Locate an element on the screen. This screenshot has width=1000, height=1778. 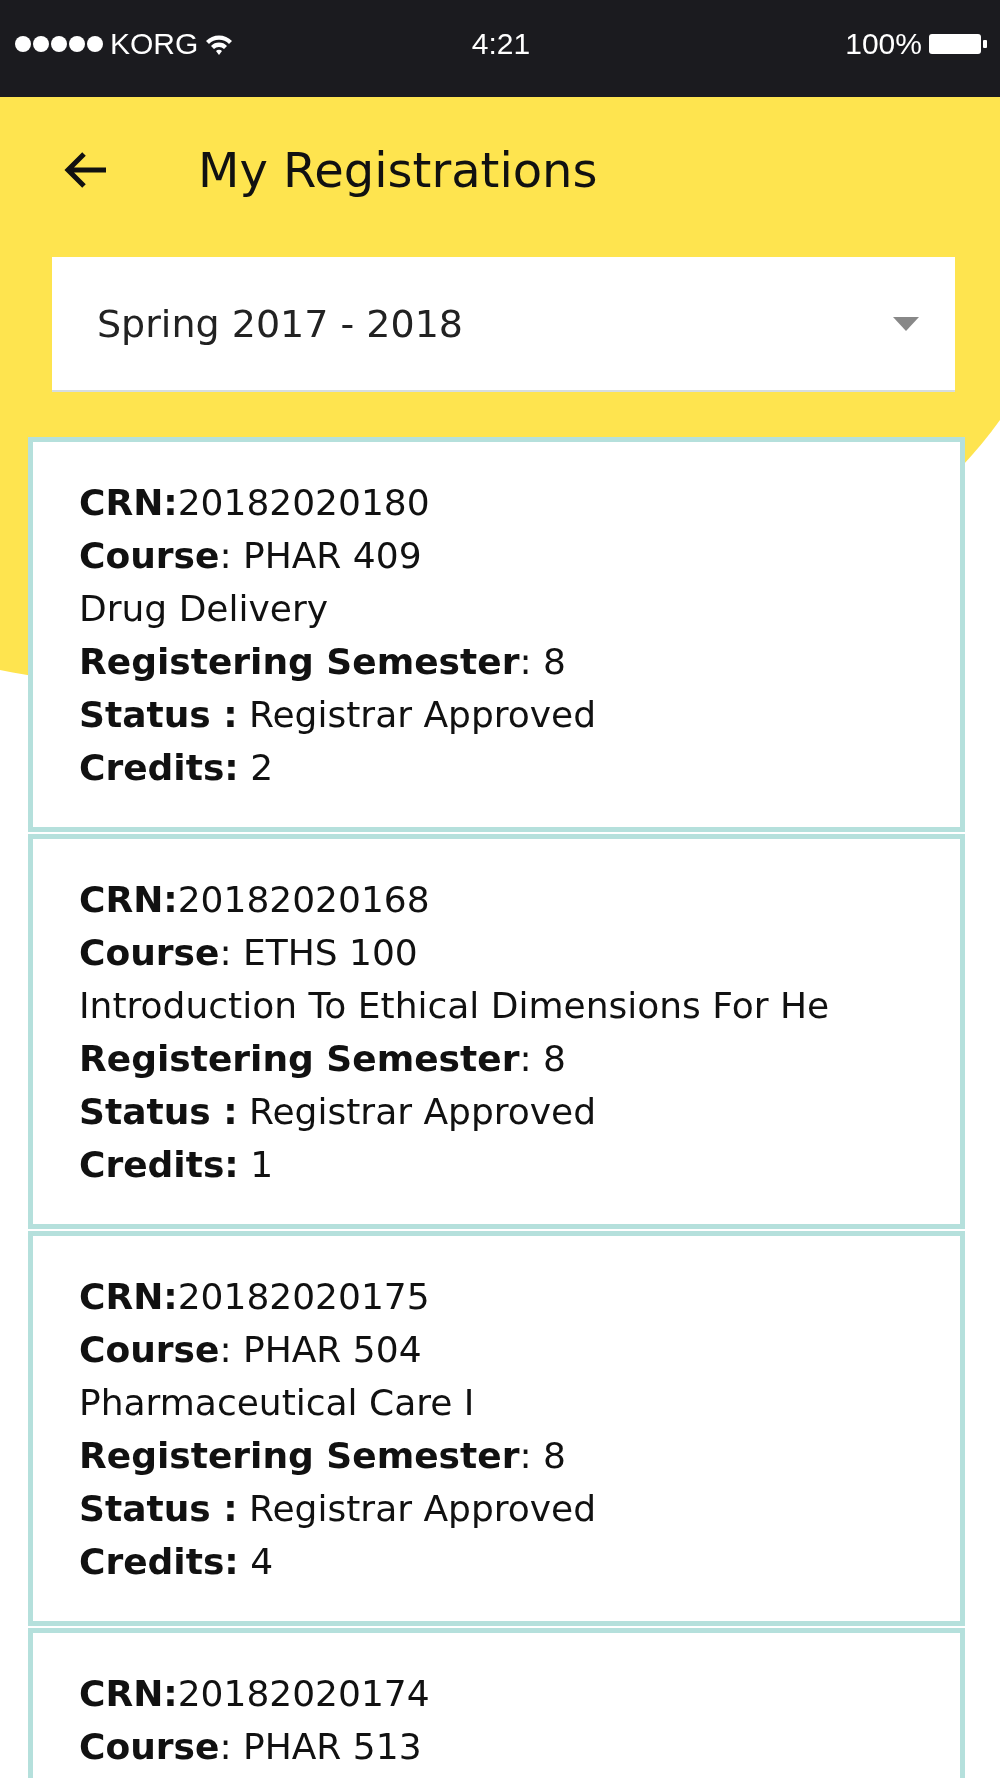
carrier-name: KORG is located at coordinates (154, 43).